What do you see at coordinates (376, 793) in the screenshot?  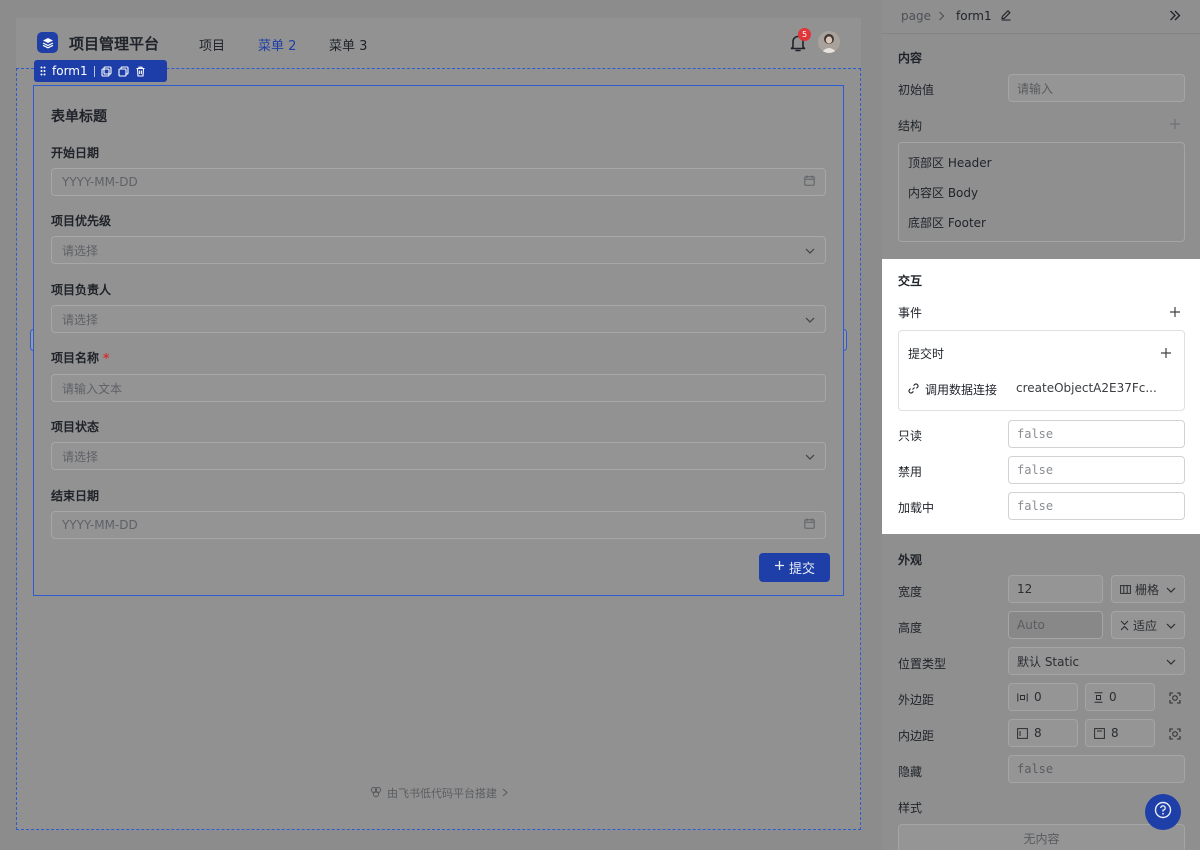 I see `platform-logo-icon` at bounding box center [376, 793].